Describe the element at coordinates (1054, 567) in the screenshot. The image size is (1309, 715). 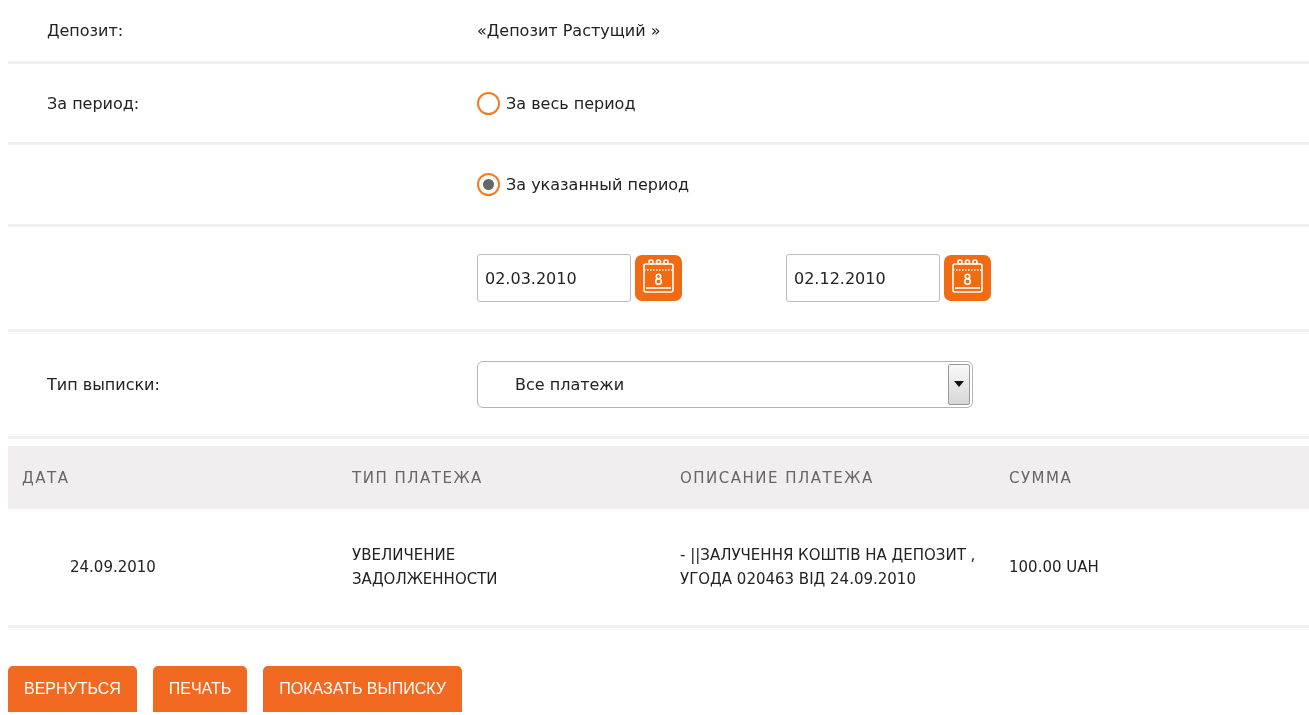
I see `table-cell-text: 100.00 UAH` at that location.